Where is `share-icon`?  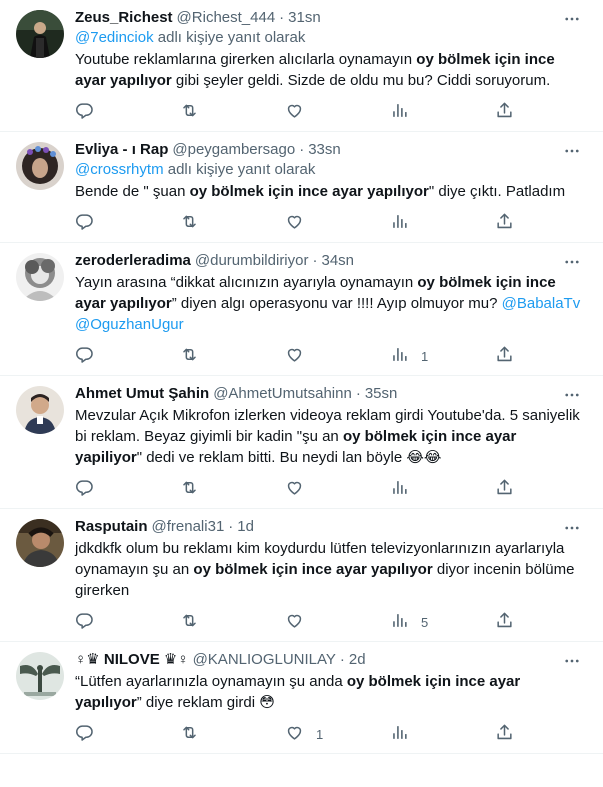
share-icon is located at coordinates (504, 489).